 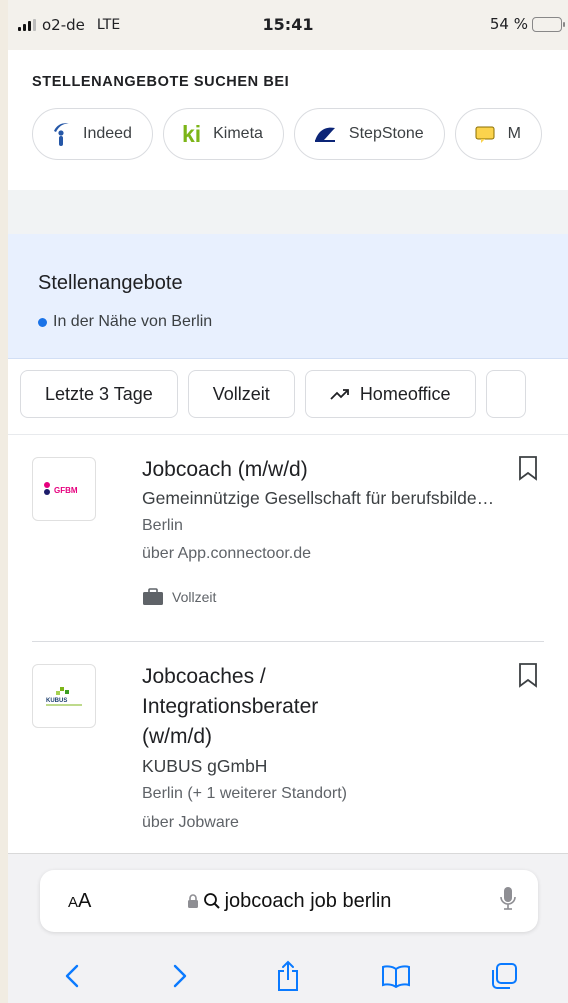 I want to click on address-bar: AA jobcoach job berlin, so click(x=289, y=901).